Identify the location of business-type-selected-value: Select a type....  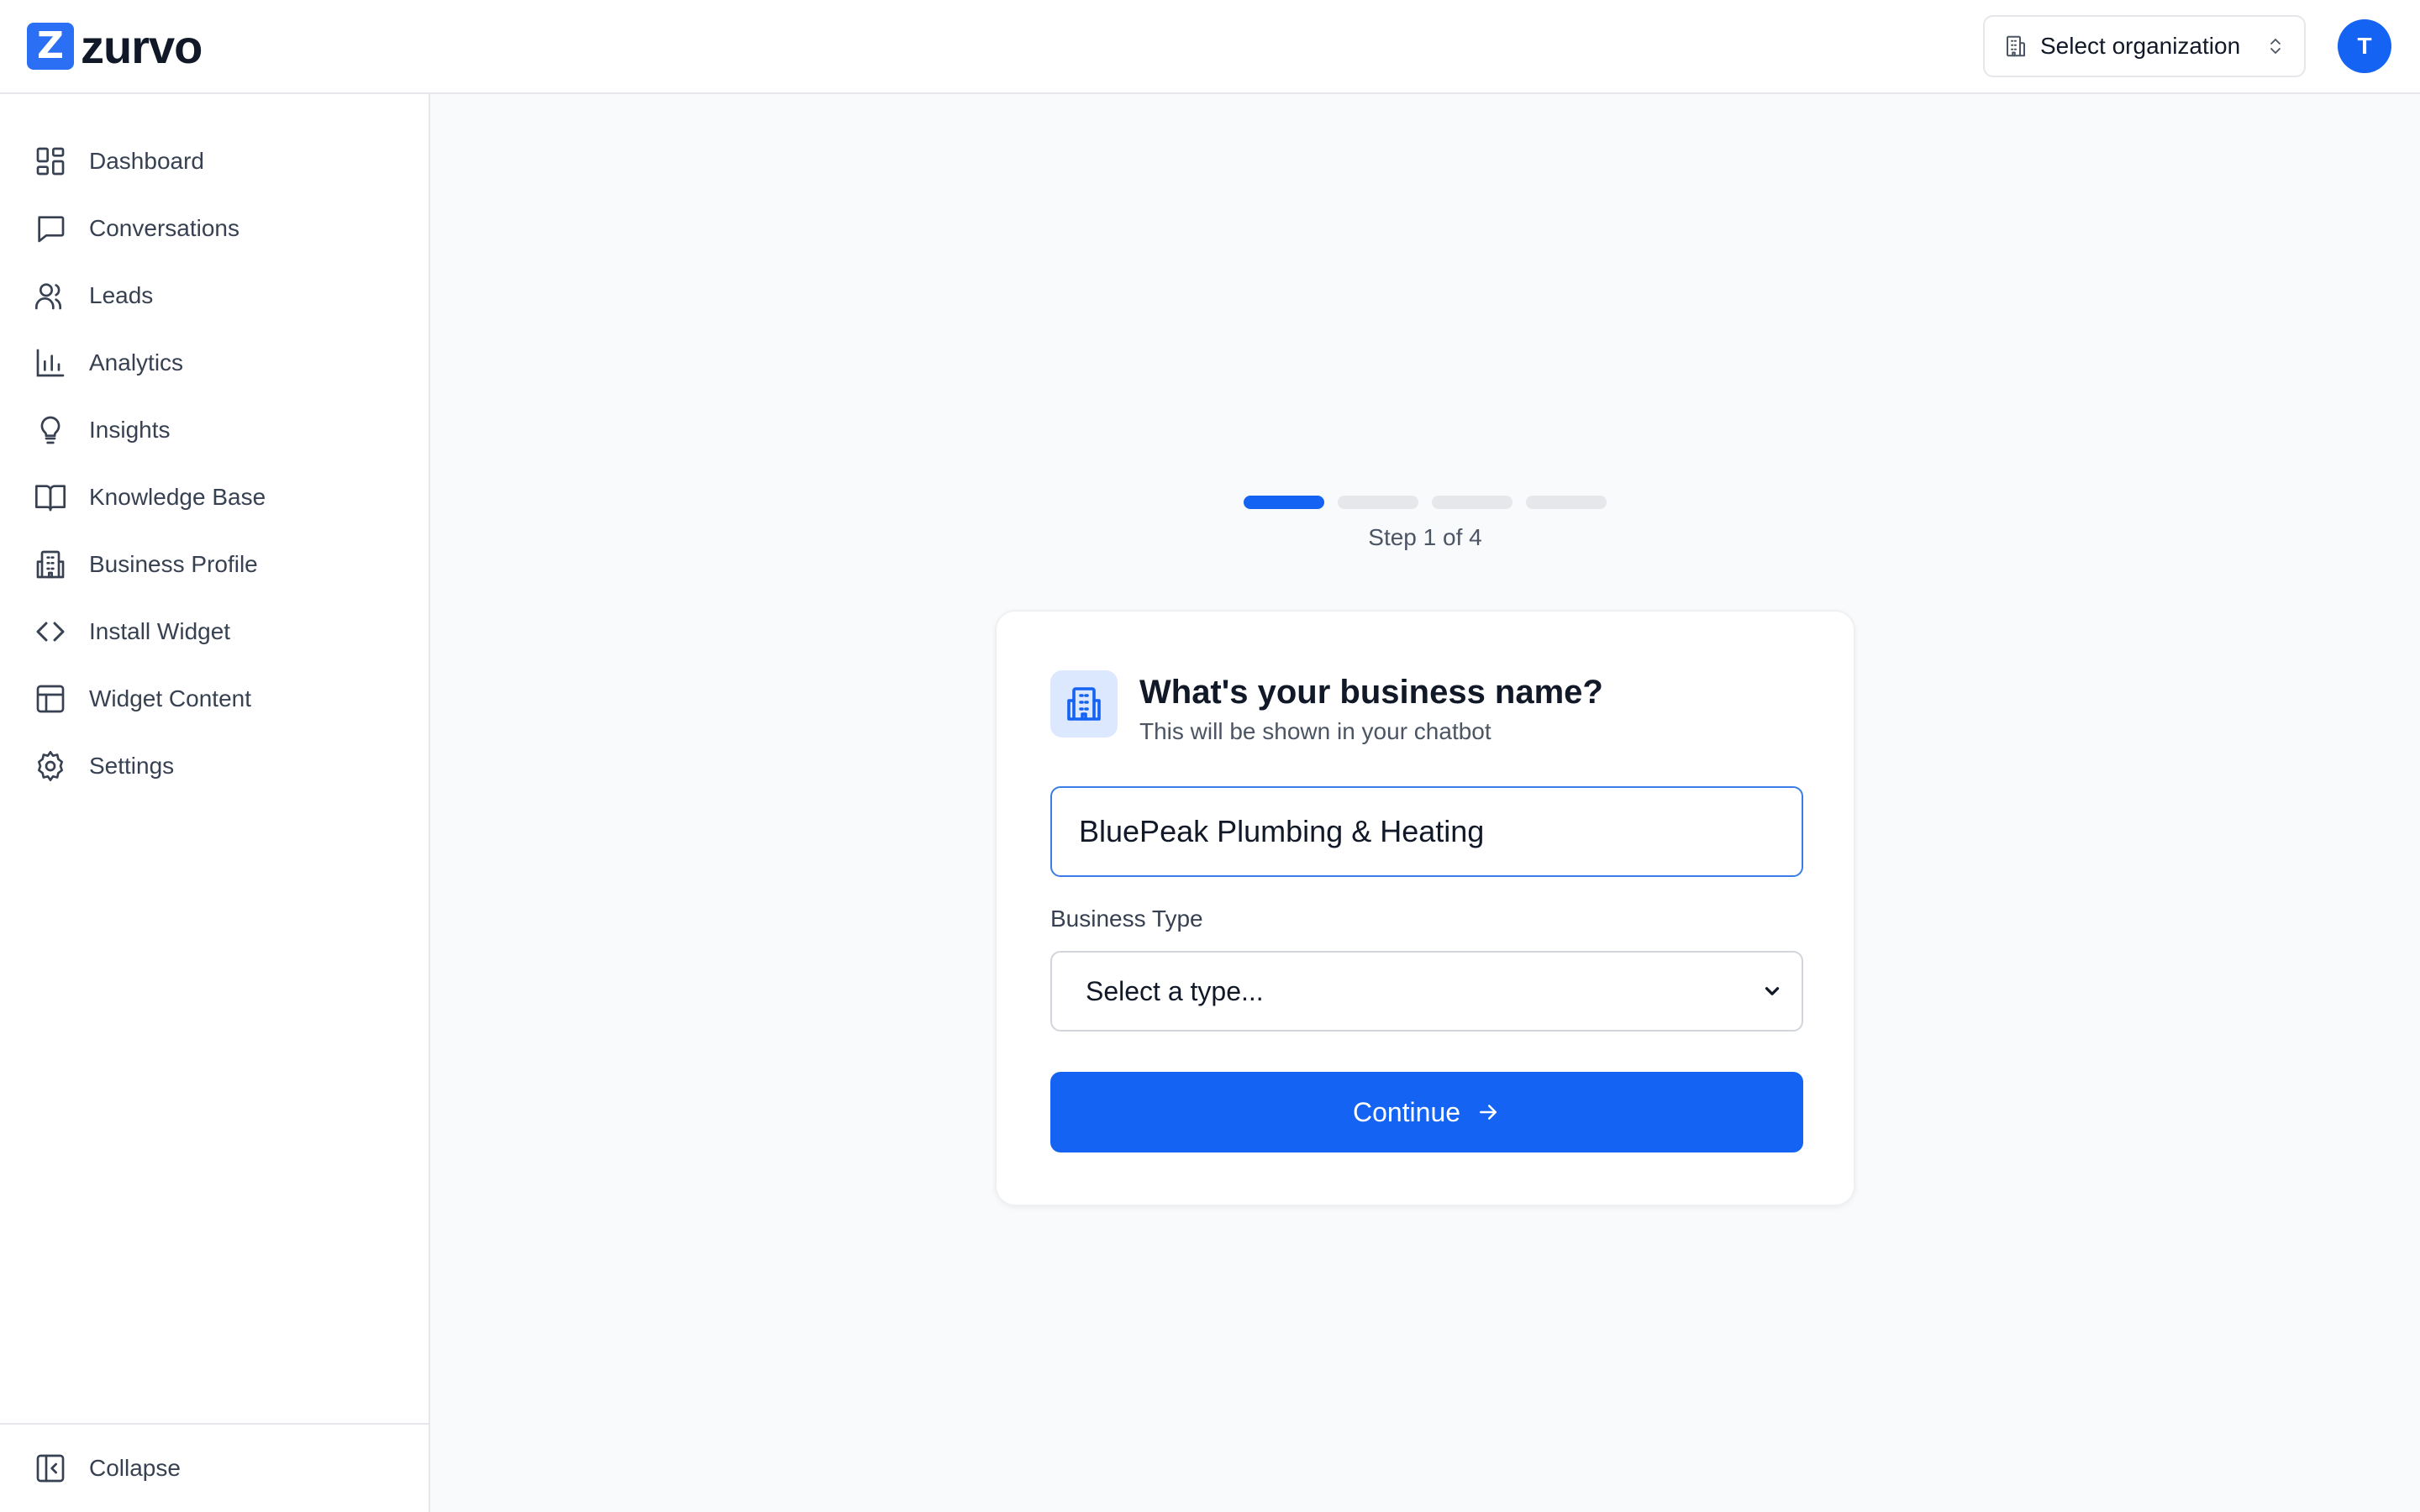
(1175, 990).